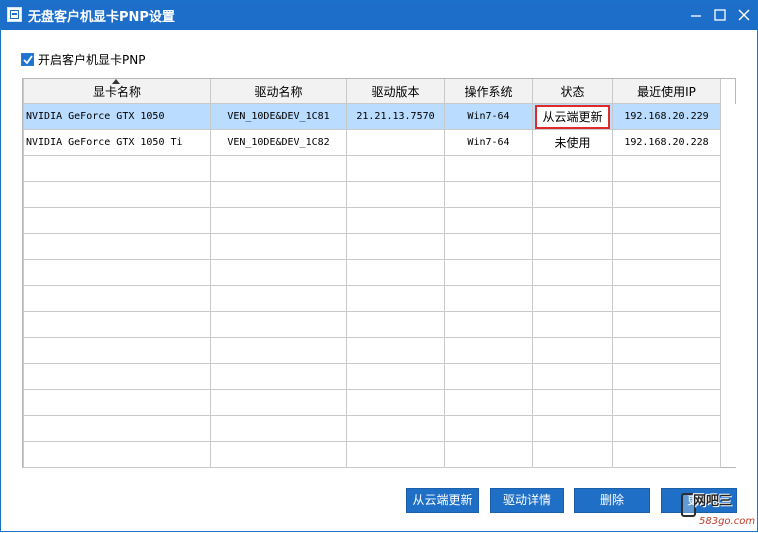 This screenshot has width=758, height=533. Describe the element at coordinates (666, 91) in the screenshot. I see `col-last-ip: 最近使用IP` at that location.